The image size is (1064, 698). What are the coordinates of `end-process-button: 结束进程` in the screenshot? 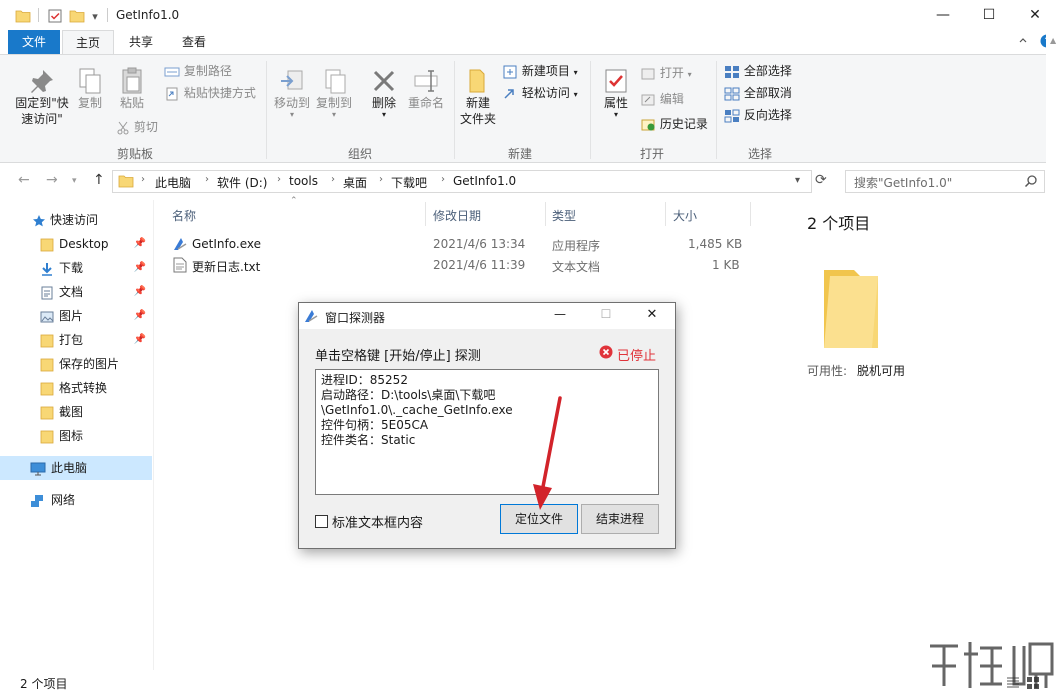 It's located at (620, 519).